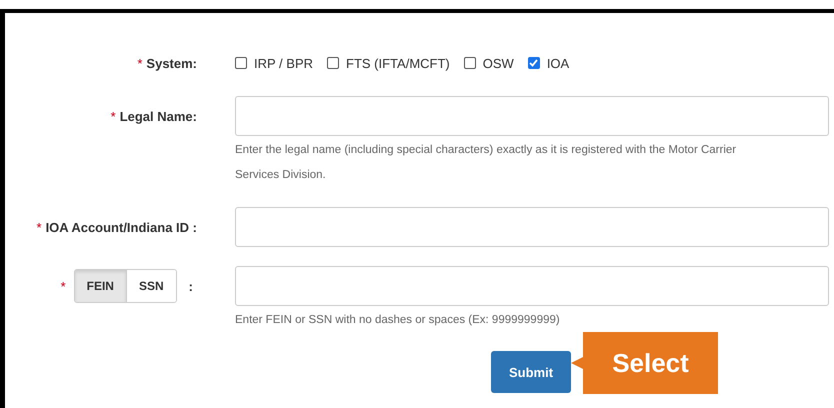  I want to click on toggle-button: SSN, so click(151, 286).